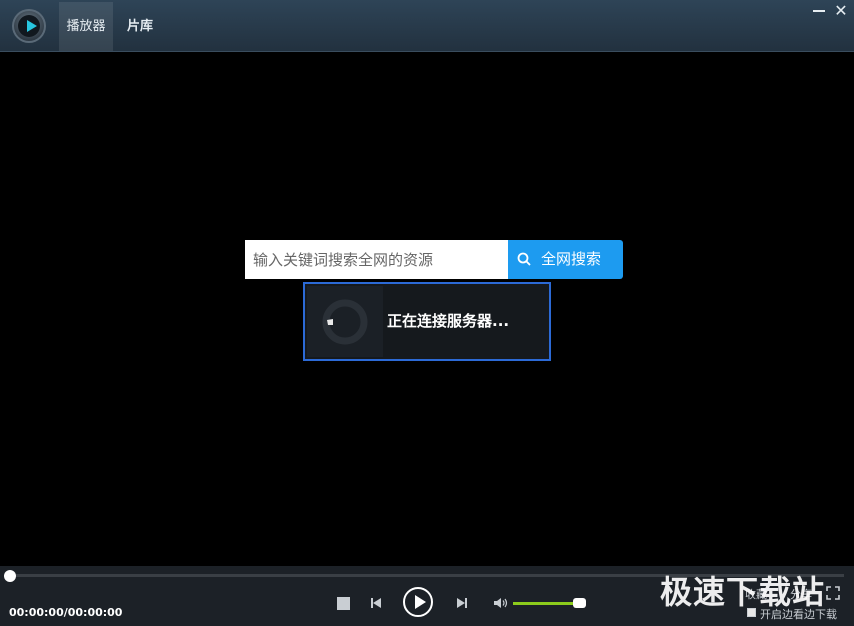 The image size is (854, 626). I want to click on time-display: 00:00:00/00:00:00, so click(66, 612).